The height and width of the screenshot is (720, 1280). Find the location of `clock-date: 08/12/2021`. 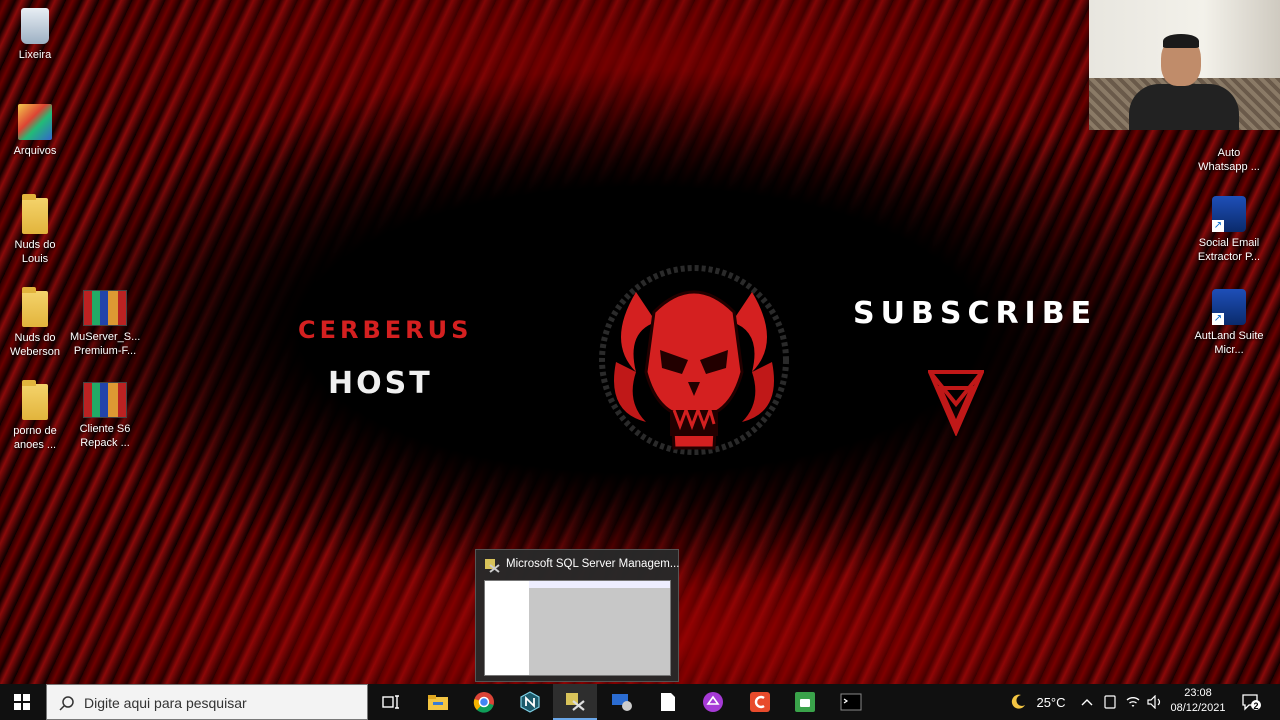

clock-date: 08/12/2021 is located at coordinates (1198, 708).